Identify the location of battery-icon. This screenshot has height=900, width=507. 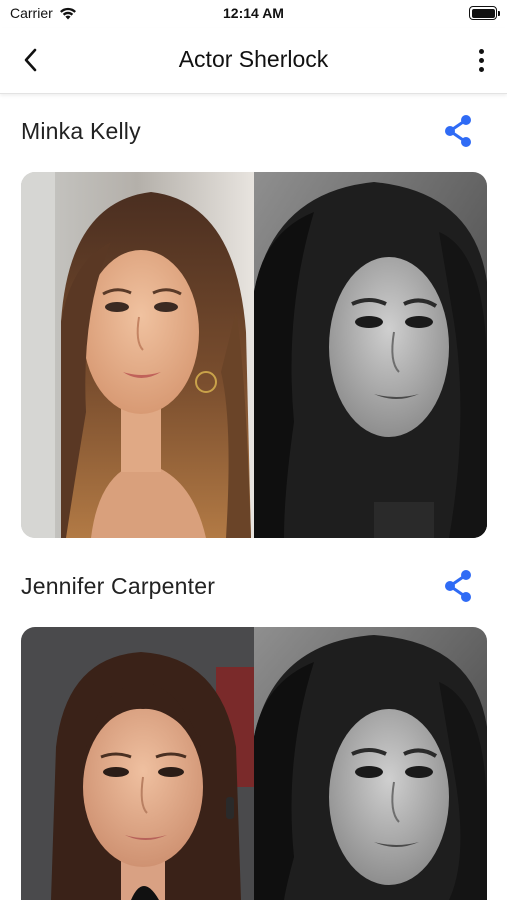
(484, 13).